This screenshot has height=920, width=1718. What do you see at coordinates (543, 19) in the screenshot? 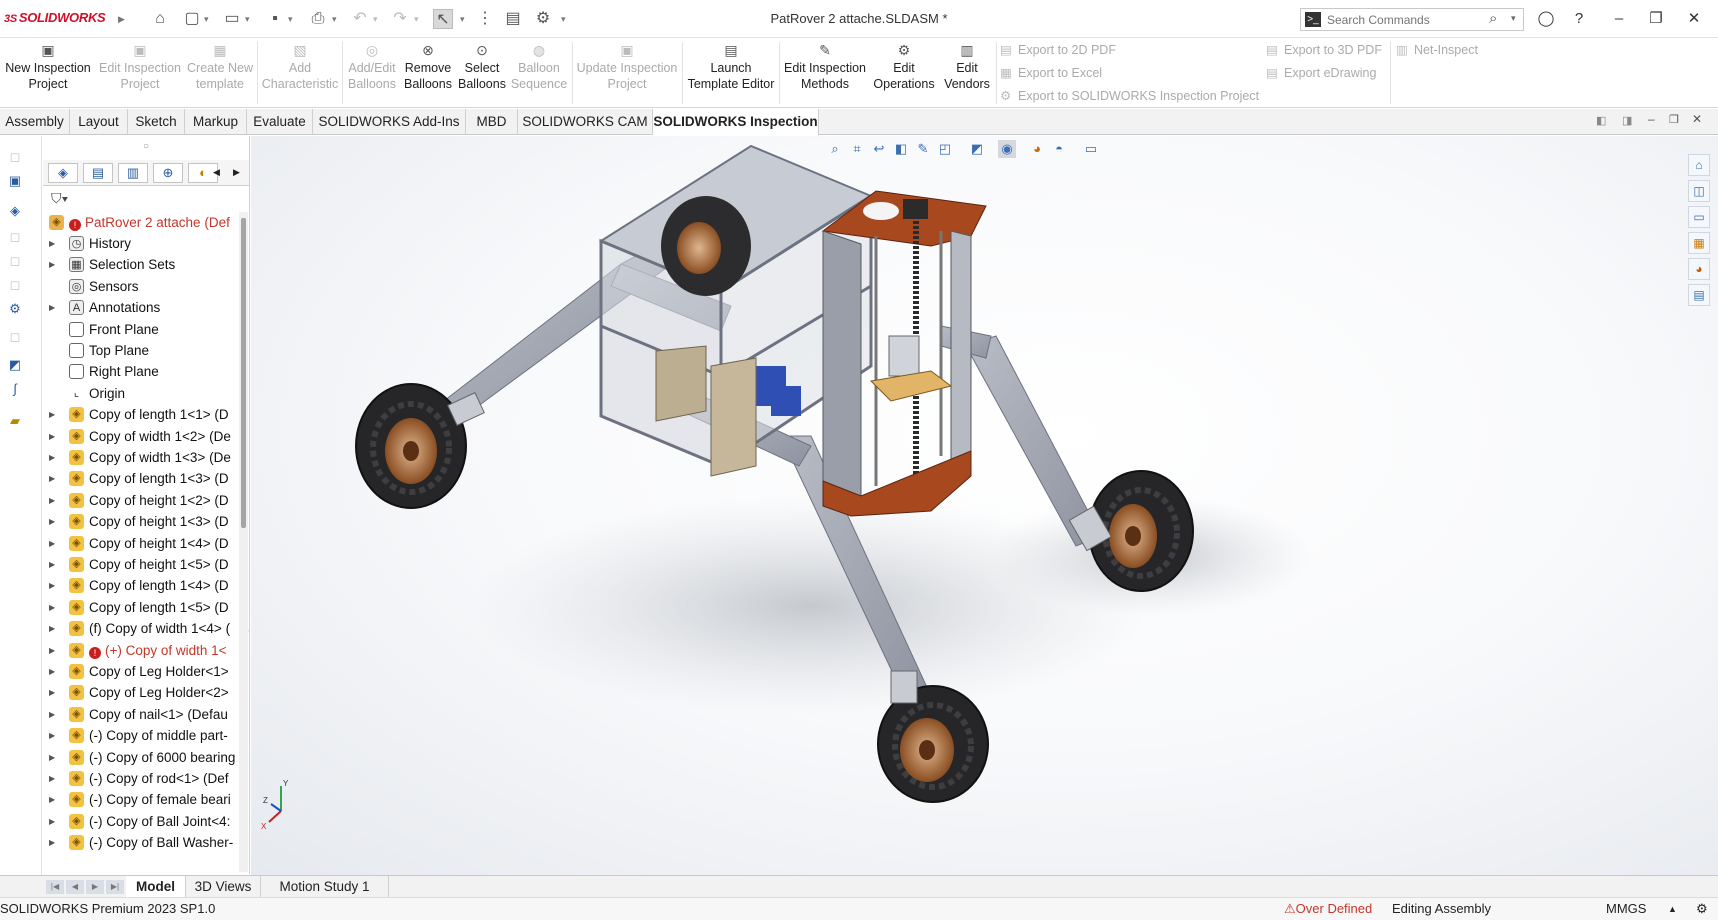
I see `options-gear-icon: ⚙` at bounding box center [543, 19].